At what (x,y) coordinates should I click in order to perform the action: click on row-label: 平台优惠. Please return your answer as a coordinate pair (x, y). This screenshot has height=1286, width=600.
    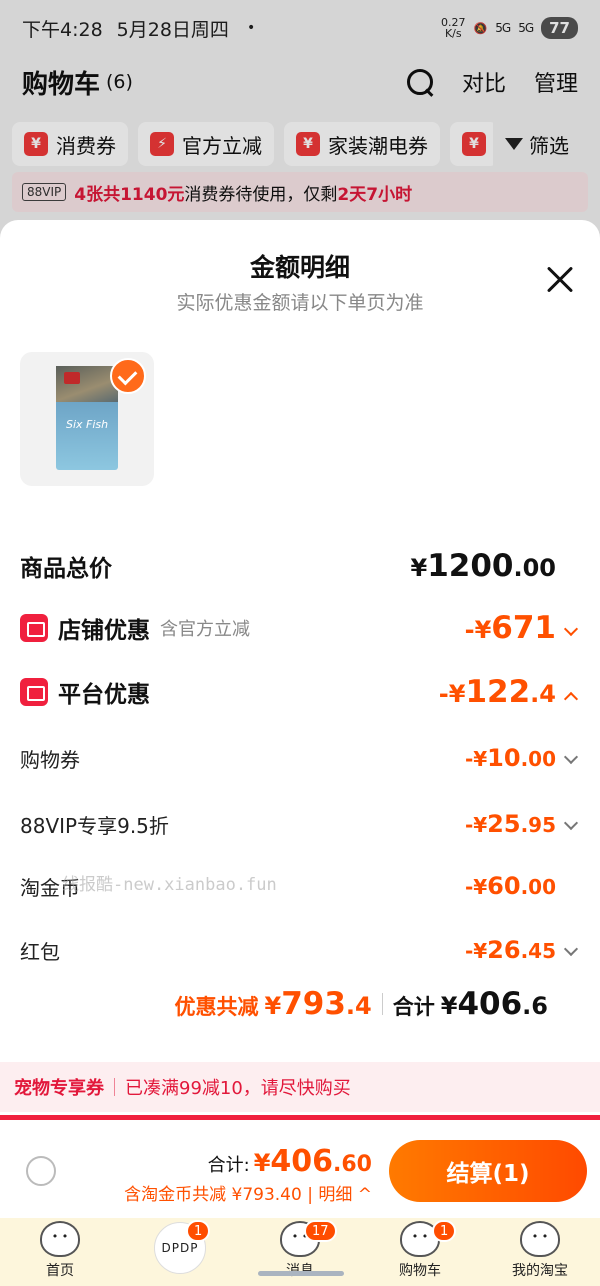
    Looking at the image, I should click on (104, 695).